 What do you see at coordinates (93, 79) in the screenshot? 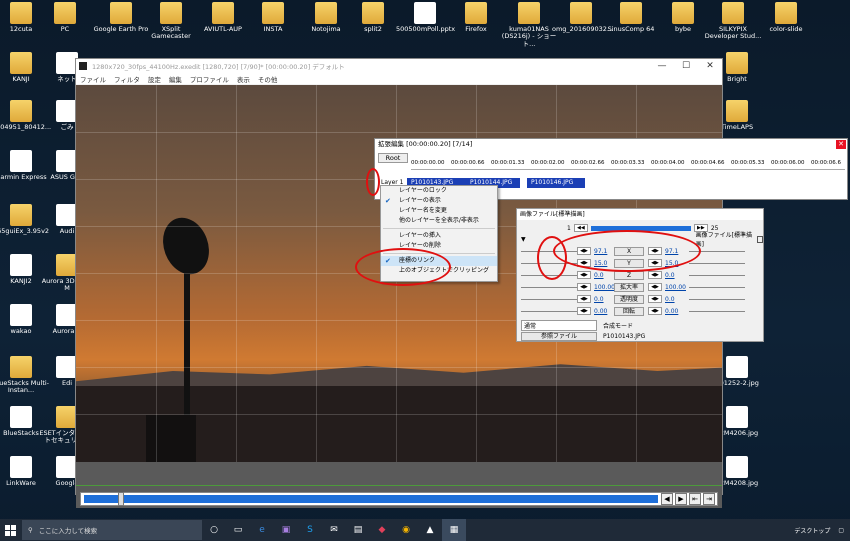
I see `menu-file: ファイル` at bounding box center [93, 79].